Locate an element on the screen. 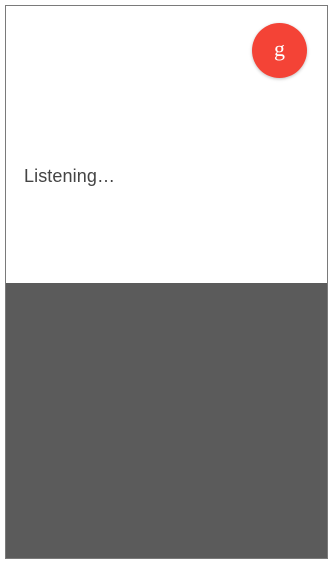 Image resolution: width=330 pixels, height=561 pixels. google-g-icon: g is located at coordinates (279, 48).